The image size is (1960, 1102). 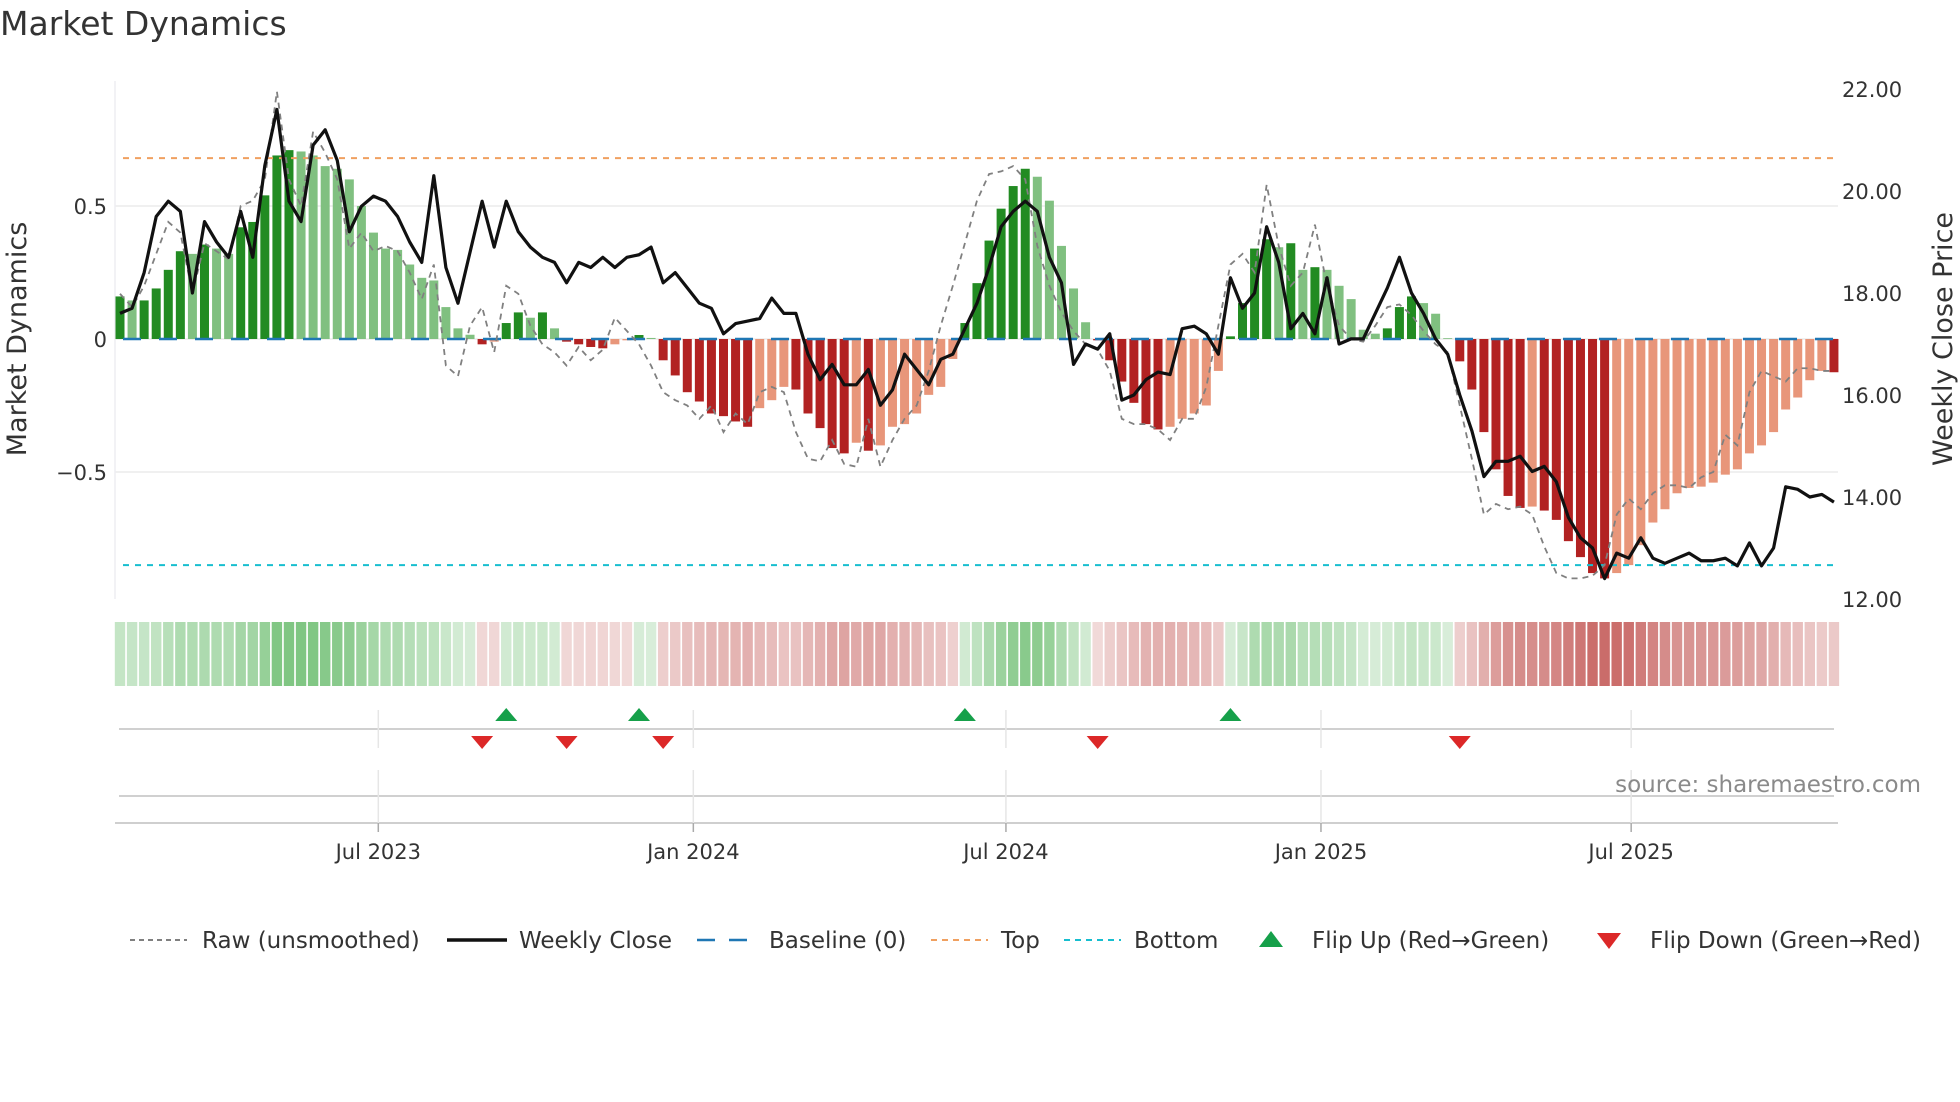 I want to click on legend-label: Weekly Close, so click(x=595, y=941).